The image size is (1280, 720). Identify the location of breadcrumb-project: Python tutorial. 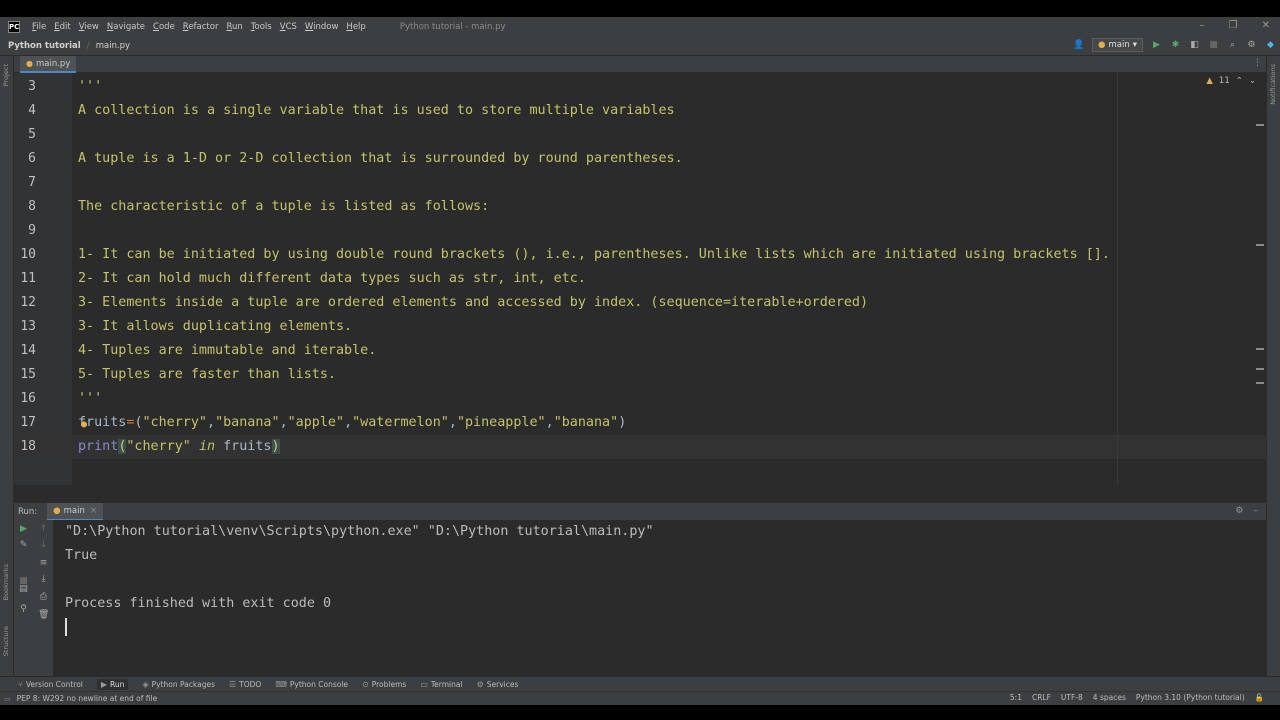
(40, 46).